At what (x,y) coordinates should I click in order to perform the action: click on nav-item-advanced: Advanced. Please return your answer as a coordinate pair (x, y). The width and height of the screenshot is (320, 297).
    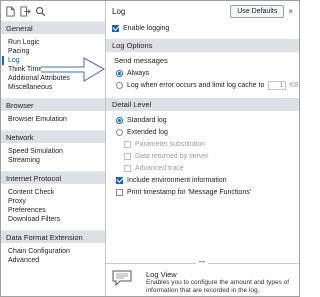
    Looking at the image, I should click on (53, 260).